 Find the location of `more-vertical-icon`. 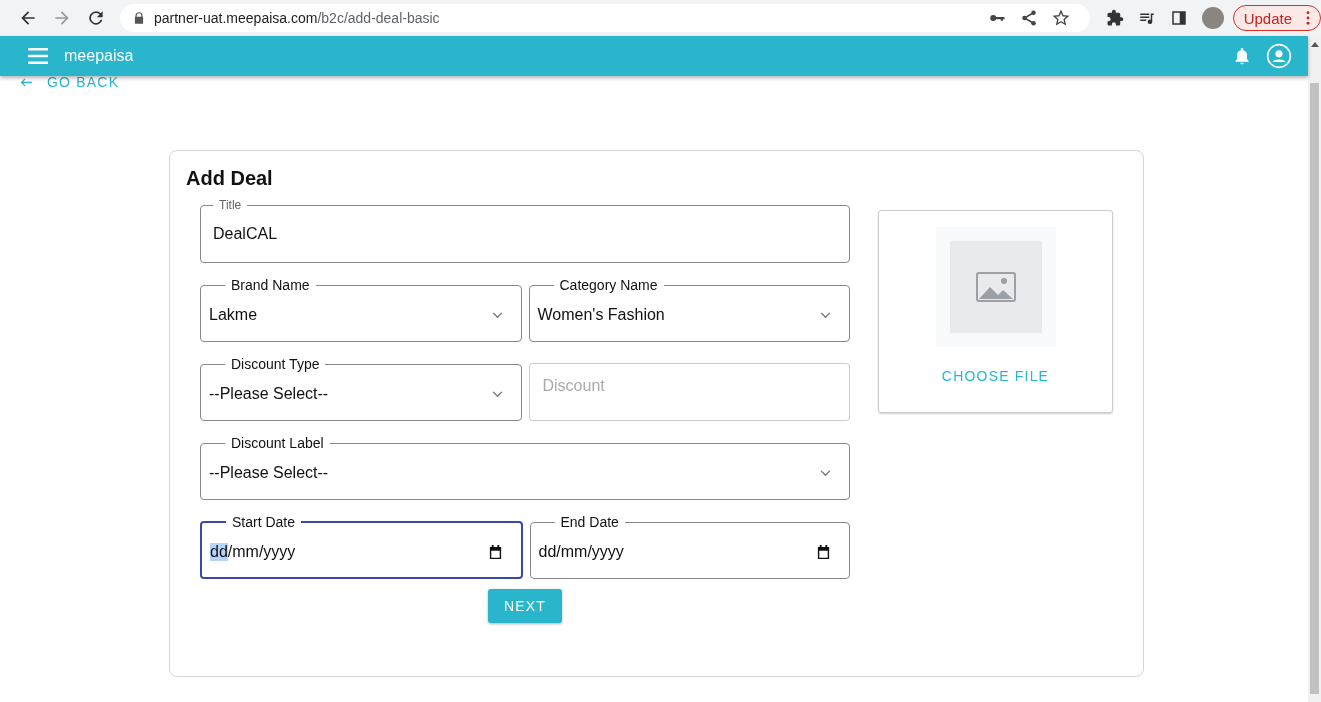

more-vertical-icon is located at coordinates (1308, 18).